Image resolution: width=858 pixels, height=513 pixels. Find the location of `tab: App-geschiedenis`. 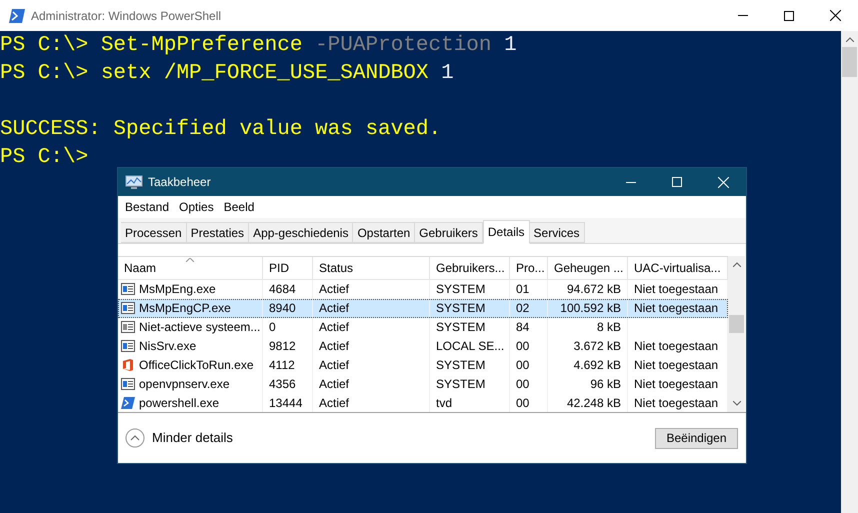

tab: App-geschiedenis is located at coordinates (301, 232).